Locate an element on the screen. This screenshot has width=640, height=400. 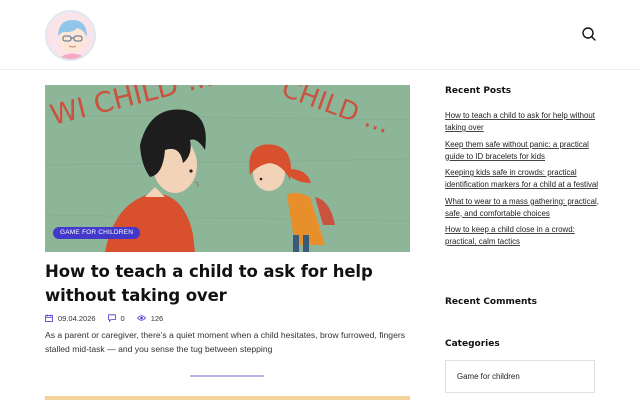
post-comments: 0 is located at coordinates (116, 318).